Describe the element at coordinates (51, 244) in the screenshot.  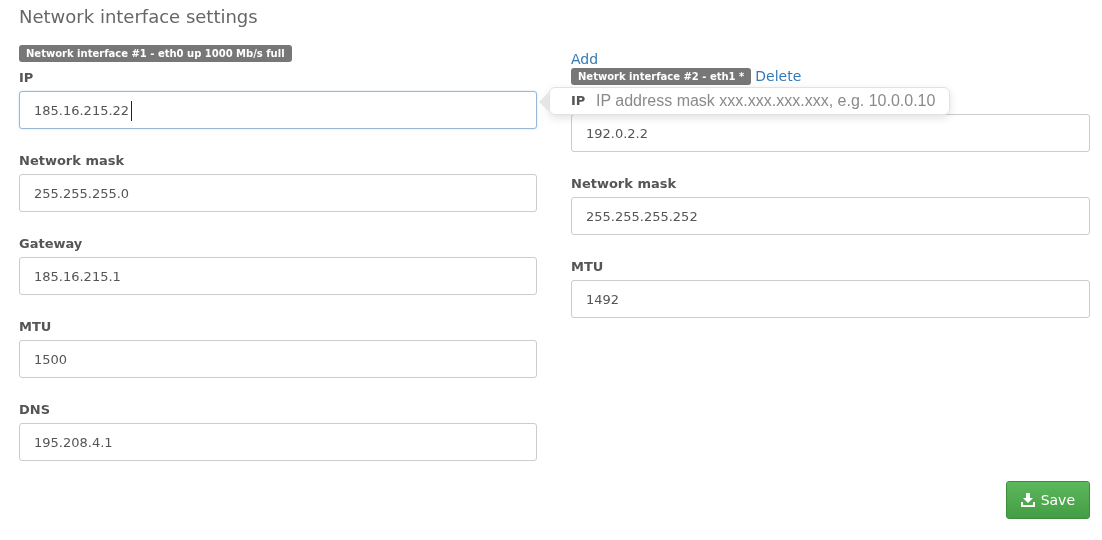
I see `field-label: Gateway` at that location.